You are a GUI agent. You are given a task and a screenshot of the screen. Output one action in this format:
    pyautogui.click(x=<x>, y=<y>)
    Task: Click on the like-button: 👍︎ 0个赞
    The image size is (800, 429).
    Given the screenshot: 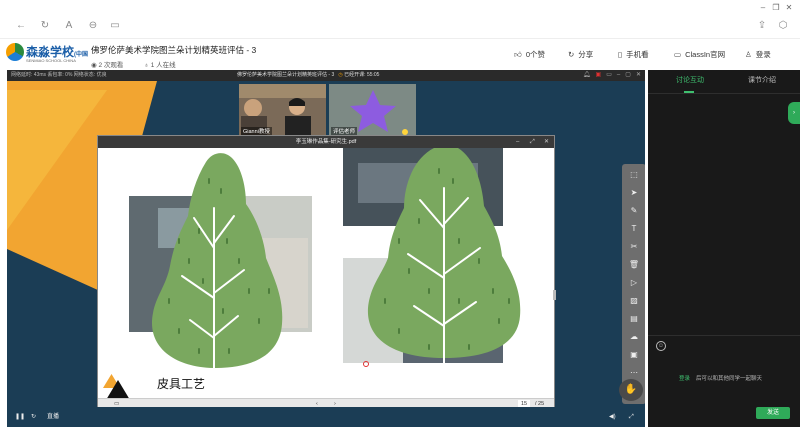 What is the action you would take?
    pyautogui.click(x=529, y=54)
    